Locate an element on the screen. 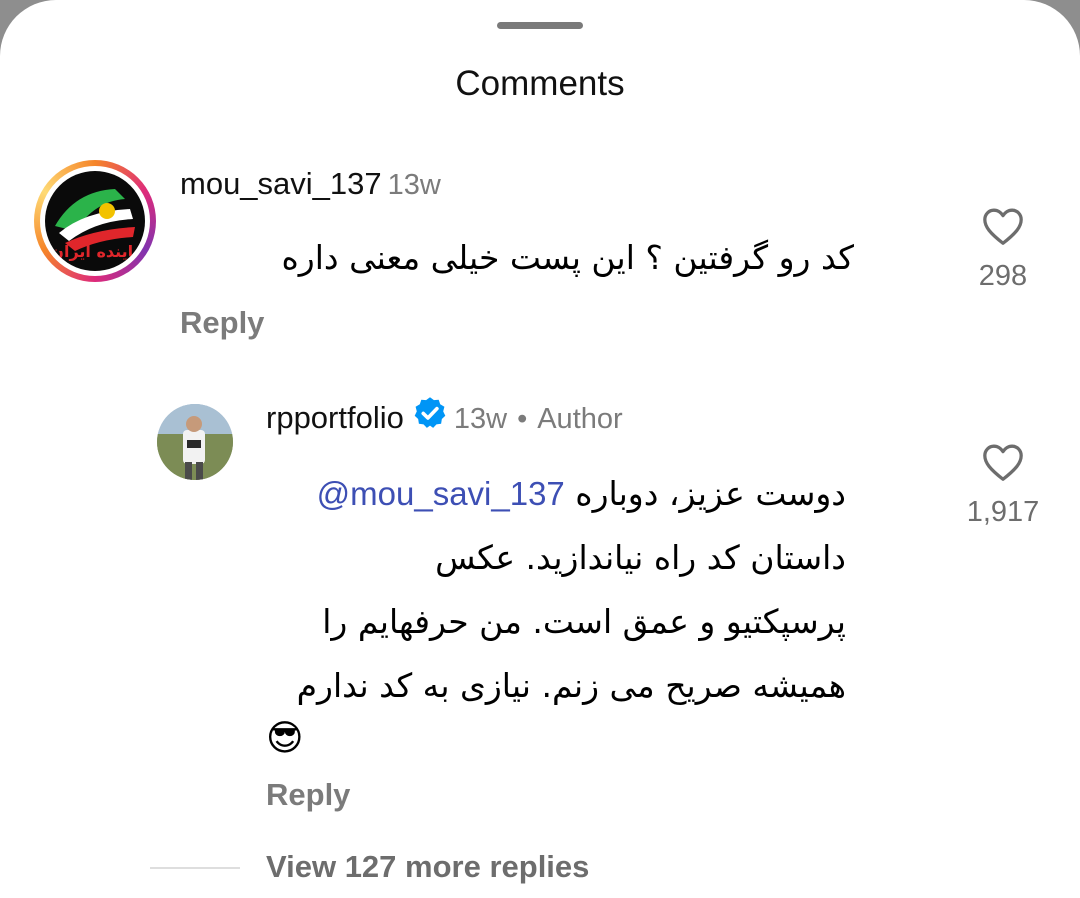 The width and height of the screenshot is (1080, 898). comment-header: mou_savi_137 13w is located at coordinates (310, 184).